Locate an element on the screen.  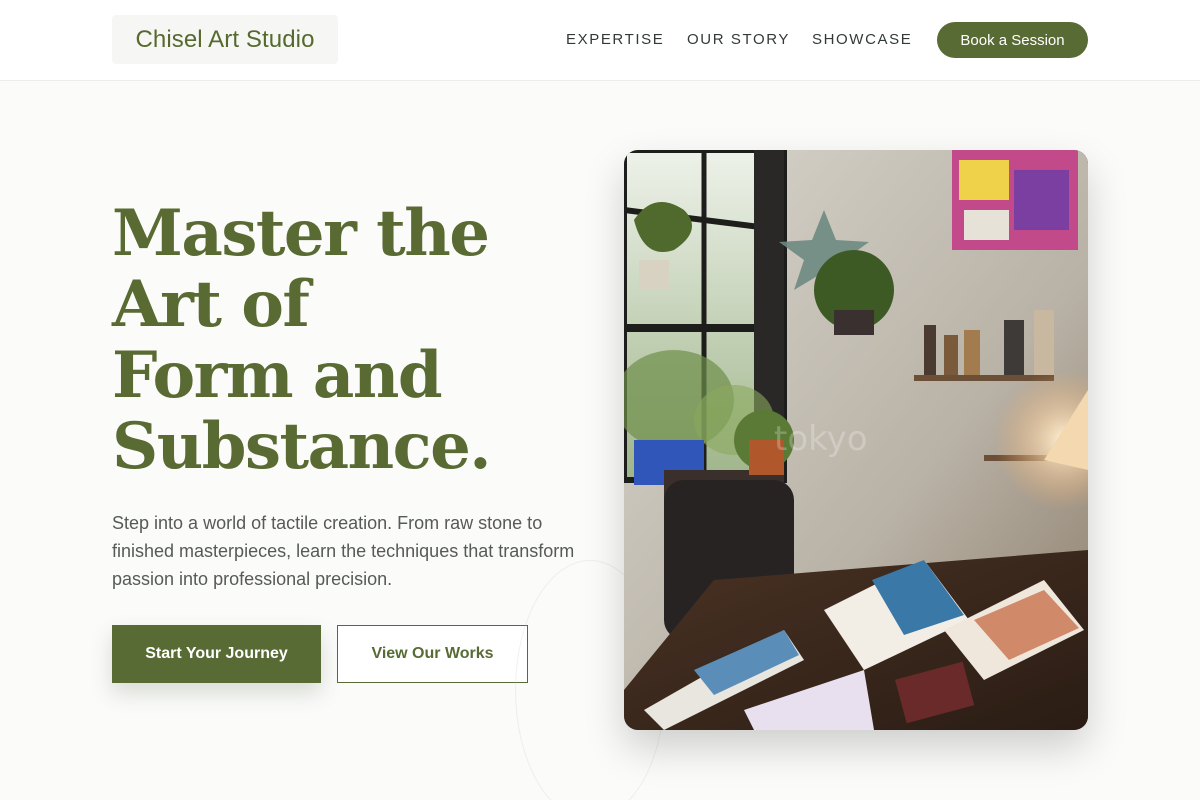
hero-title-line: Substance. is located at coordinates (302, 446).